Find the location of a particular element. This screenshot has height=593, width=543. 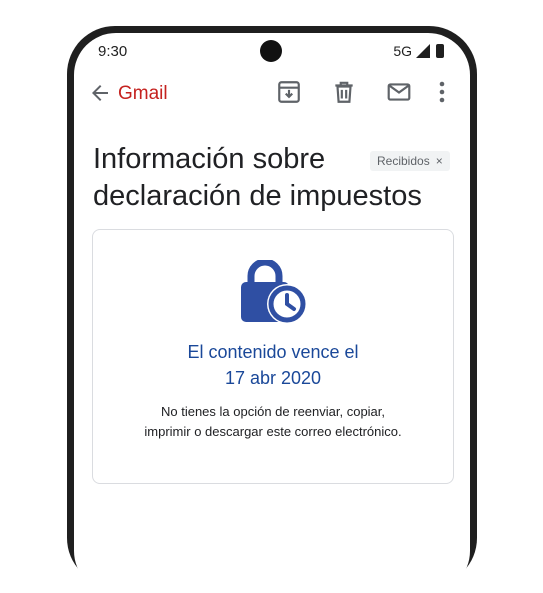

close-icon: × is located at coordinates (439, 161).